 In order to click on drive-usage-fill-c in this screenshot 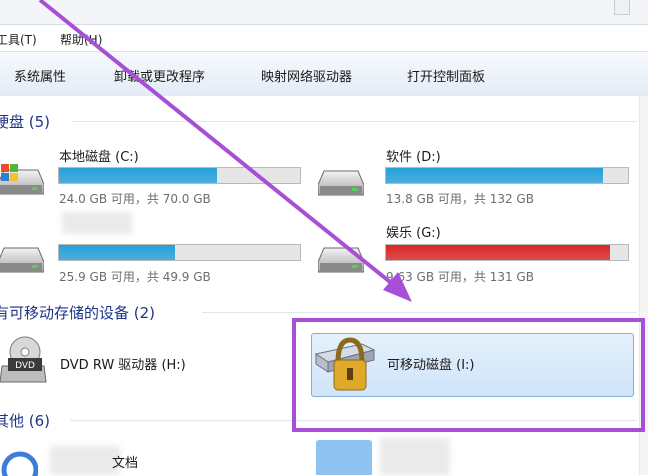, I will do `click(138, 175)`.